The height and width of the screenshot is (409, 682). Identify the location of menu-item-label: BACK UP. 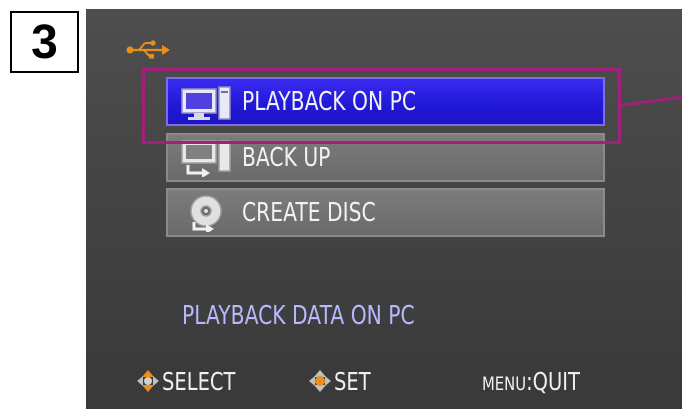
(286, 157).